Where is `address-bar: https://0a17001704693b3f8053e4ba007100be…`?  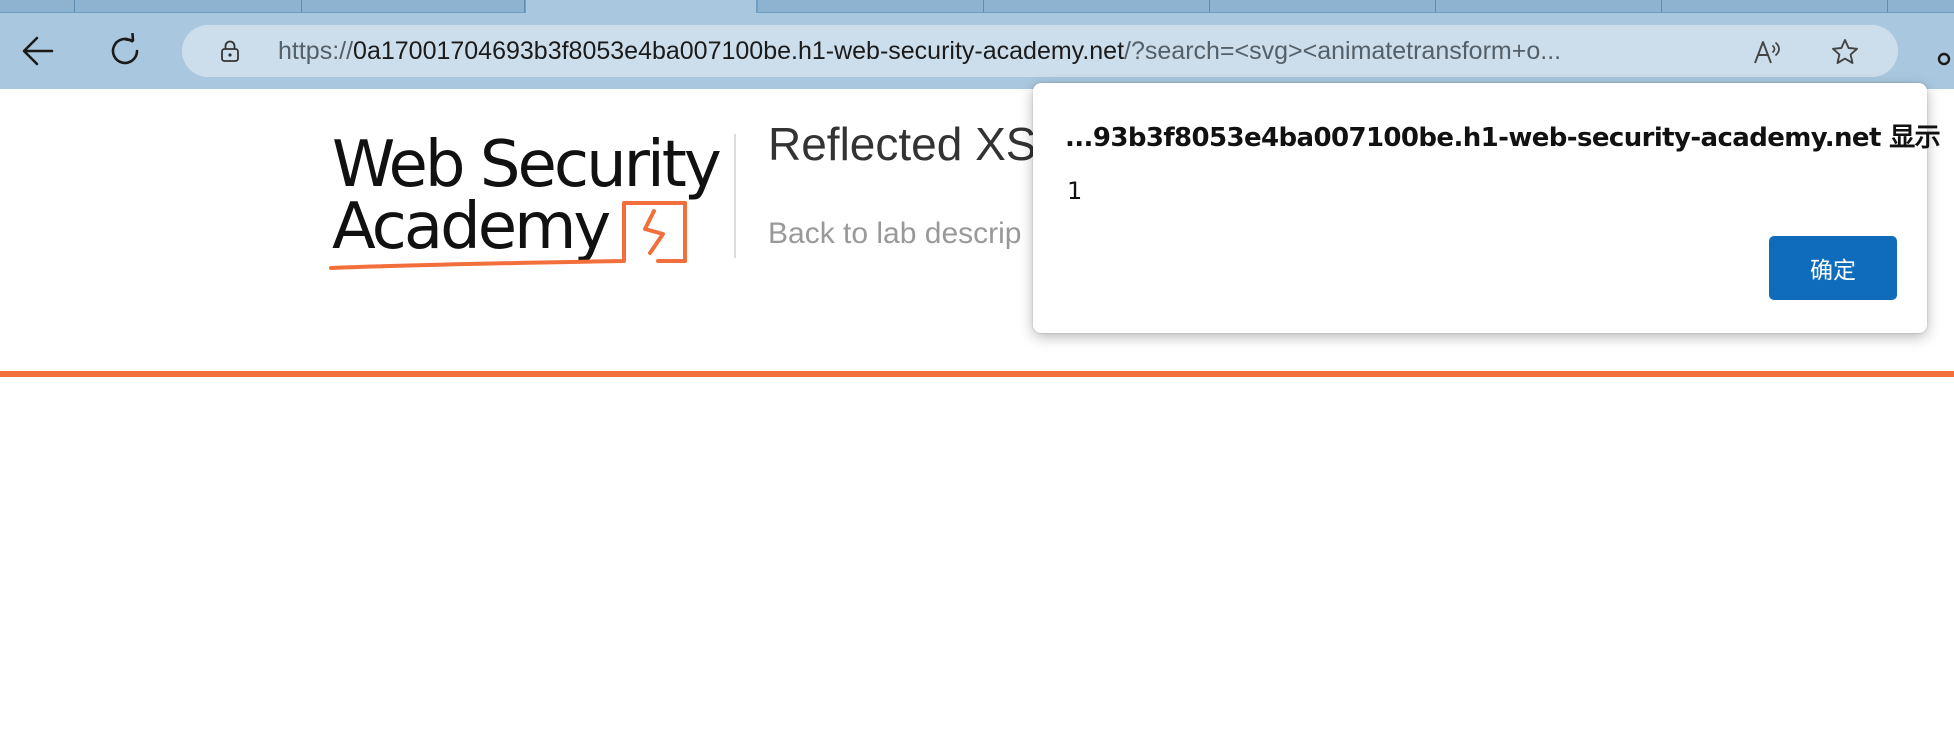 address-bar: https://0a17001704693b3f8053e4ba007100be… is located at coordinates (1040, 51).